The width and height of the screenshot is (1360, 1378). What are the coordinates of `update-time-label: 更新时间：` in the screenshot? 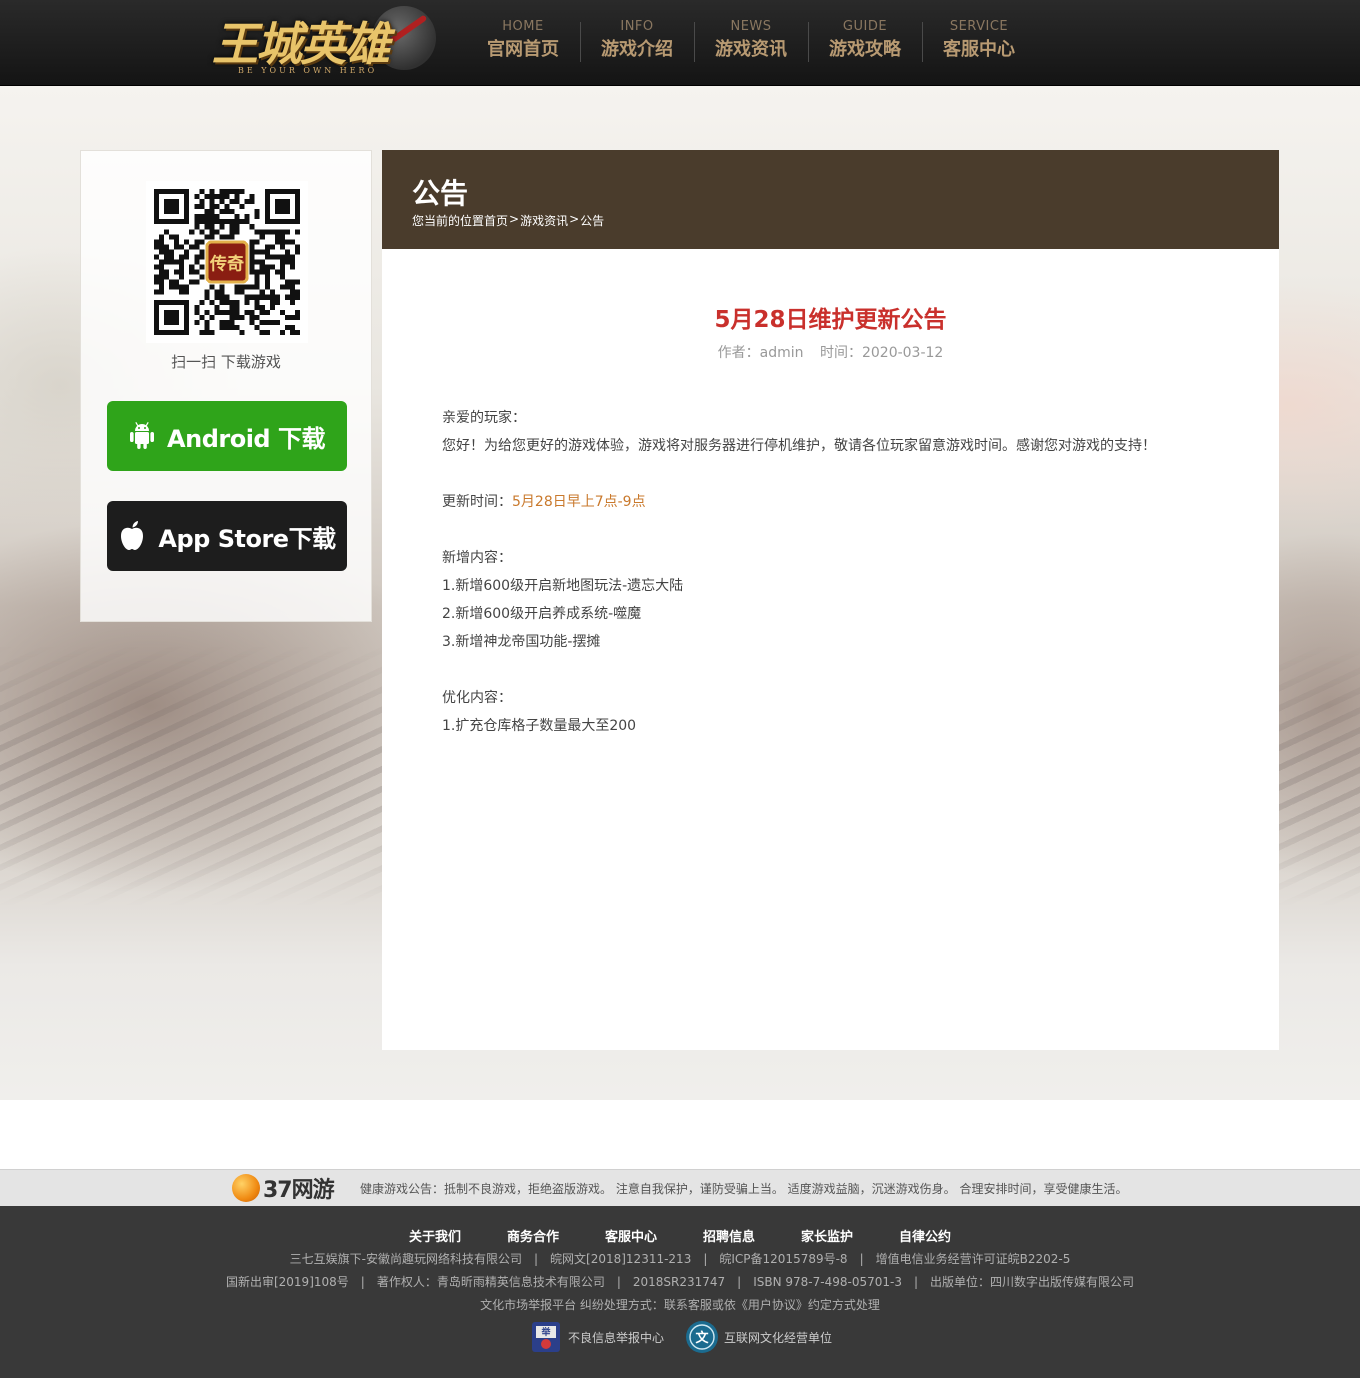 It's located at (477, 502).